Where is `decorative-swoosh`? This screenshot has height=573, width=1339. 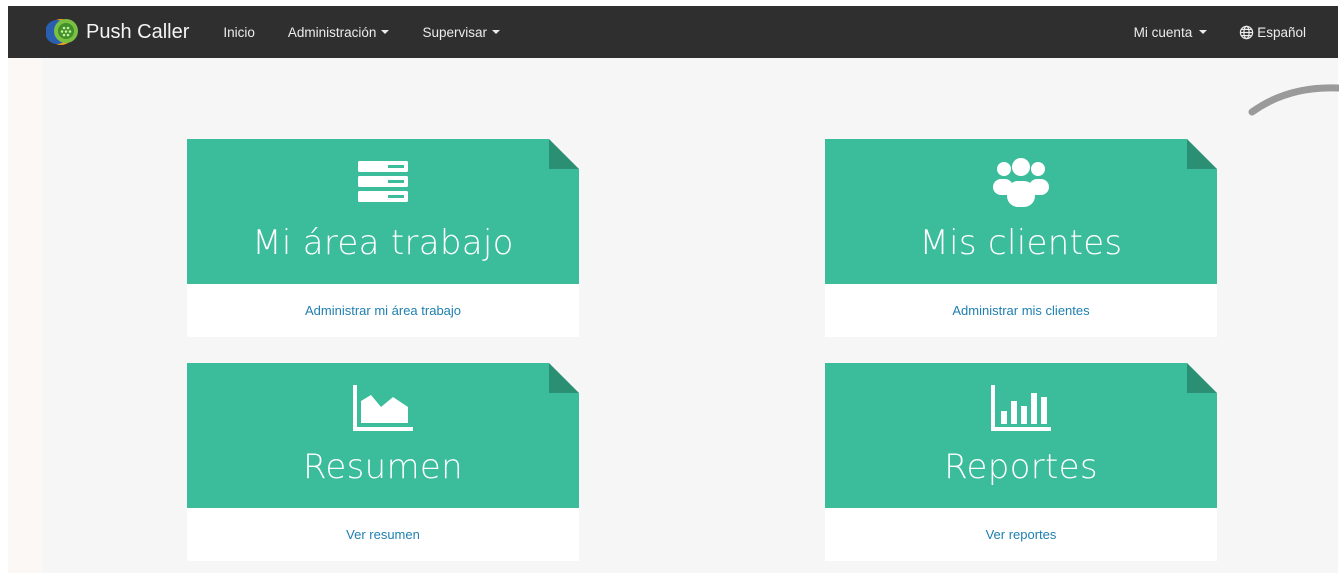 decorative-swoosh is located at coordinates (1293, 100).